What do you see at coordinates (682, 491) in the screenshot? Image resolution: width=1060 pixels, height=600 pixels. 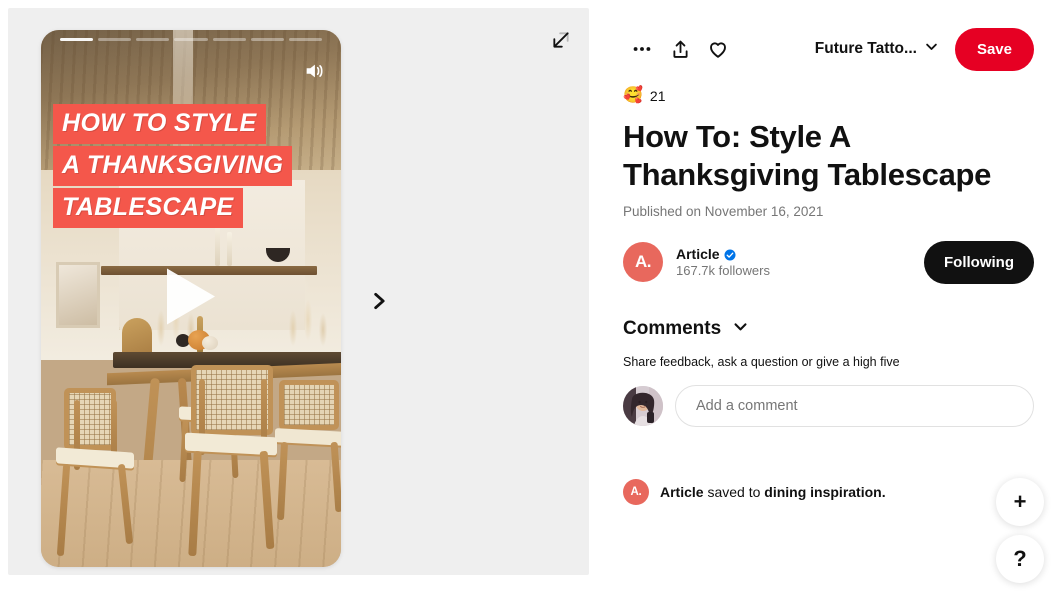 I see `toast-source: Article` at bounding box center [682, 491].